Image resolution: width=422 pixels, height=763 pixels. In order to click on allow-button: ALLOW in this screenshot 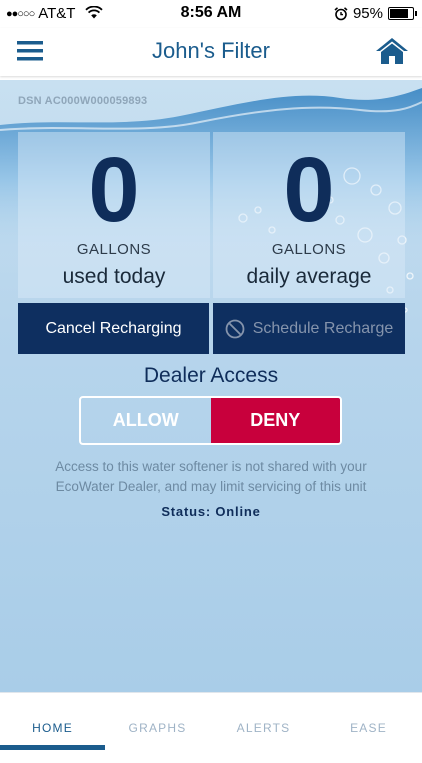, I will do `click(146, 420)`.